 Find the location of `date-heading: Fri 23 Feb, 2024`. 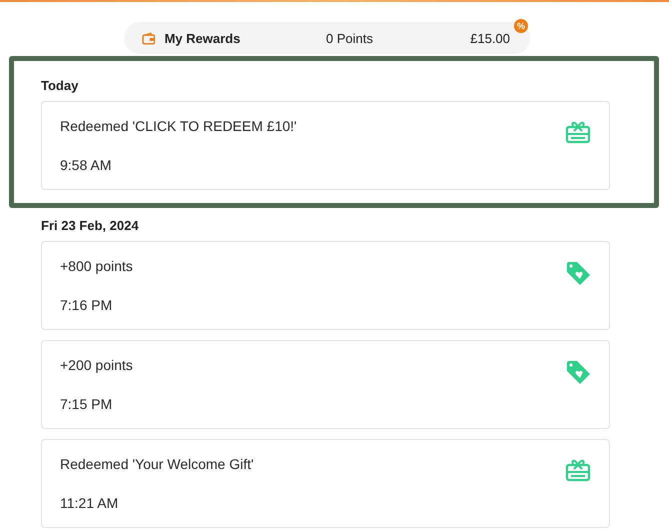

date-heading: Fri 23 Feb, 2024 is located at coordinates (90, 225).